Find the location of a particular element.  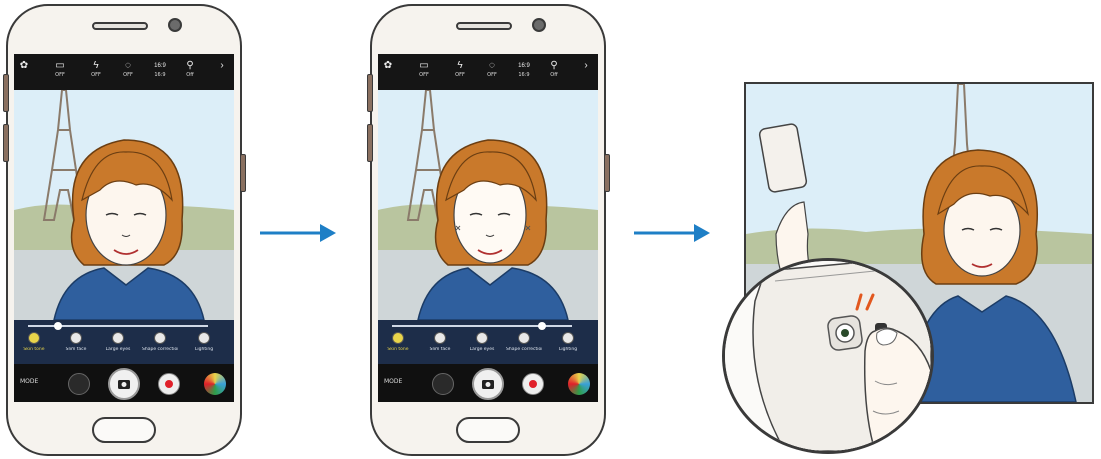

finger-on-sensor-illustration is located at coordinates (828, 356).